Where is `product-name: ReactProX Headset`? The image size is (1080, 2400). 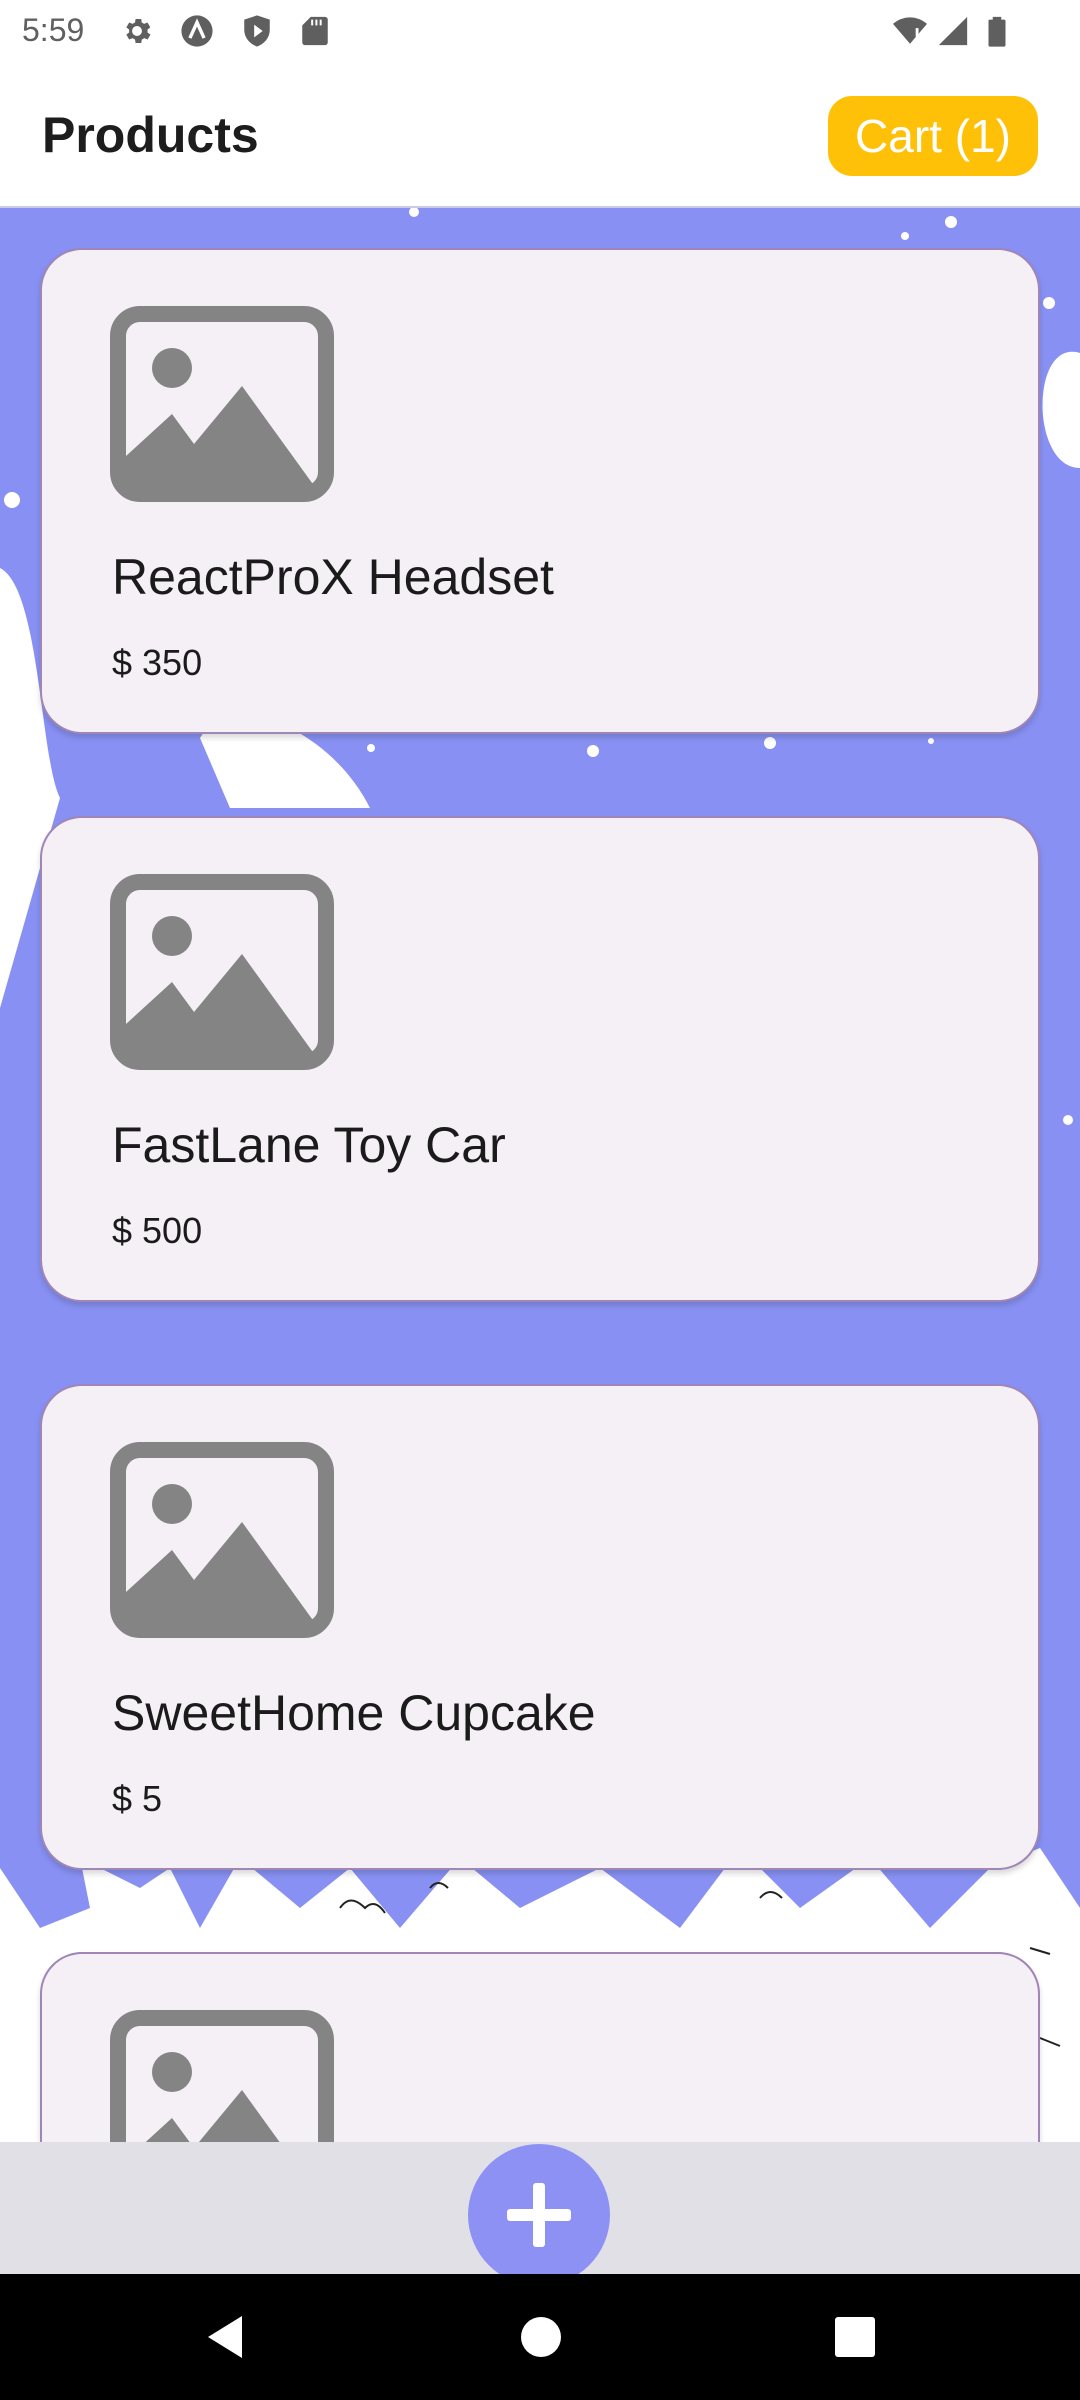
product-name: ReactProX Headset is located at coordinates (333, 577).